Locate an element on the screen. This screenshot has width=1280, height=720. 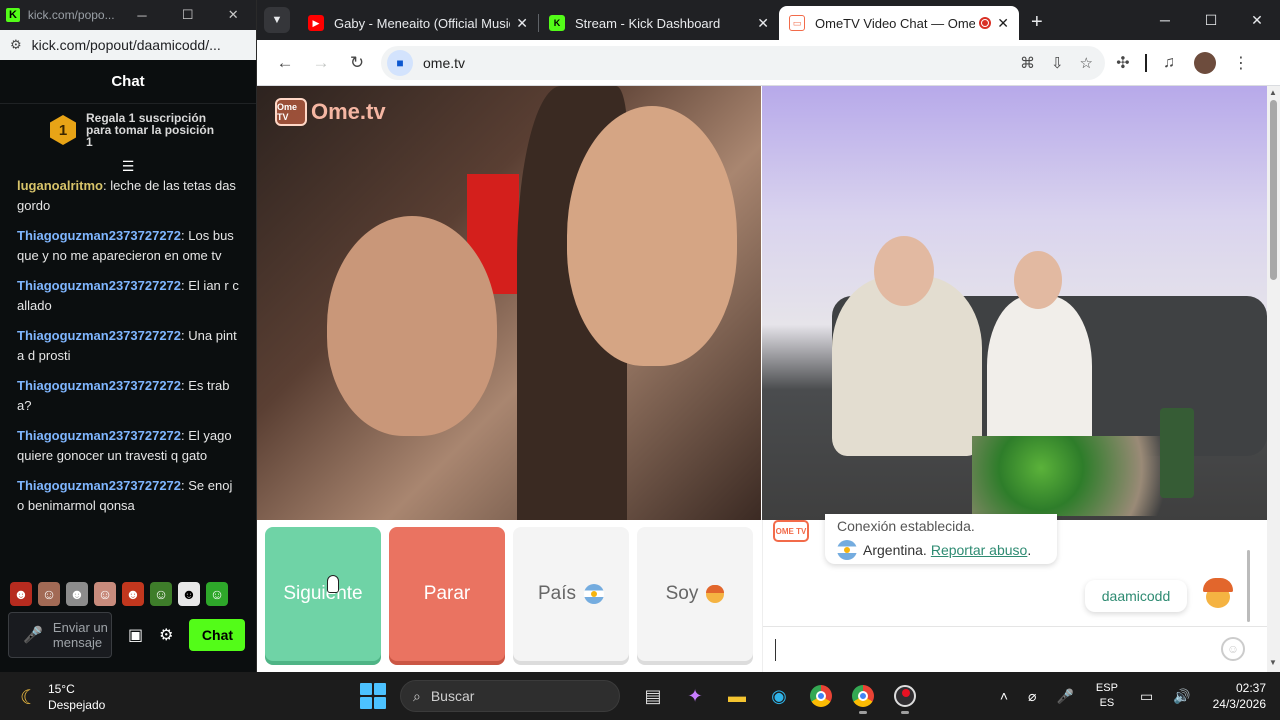
text-caret is located at coordinates (775, 650).